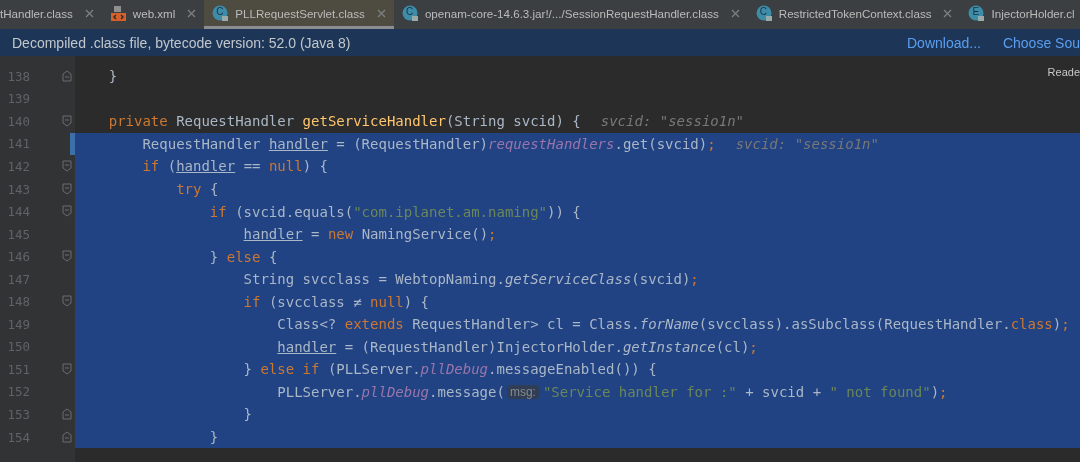  I want to click on code-line: } else if (PLLServer.pllDebug.messageEnabled()) {, so click(449, 369).